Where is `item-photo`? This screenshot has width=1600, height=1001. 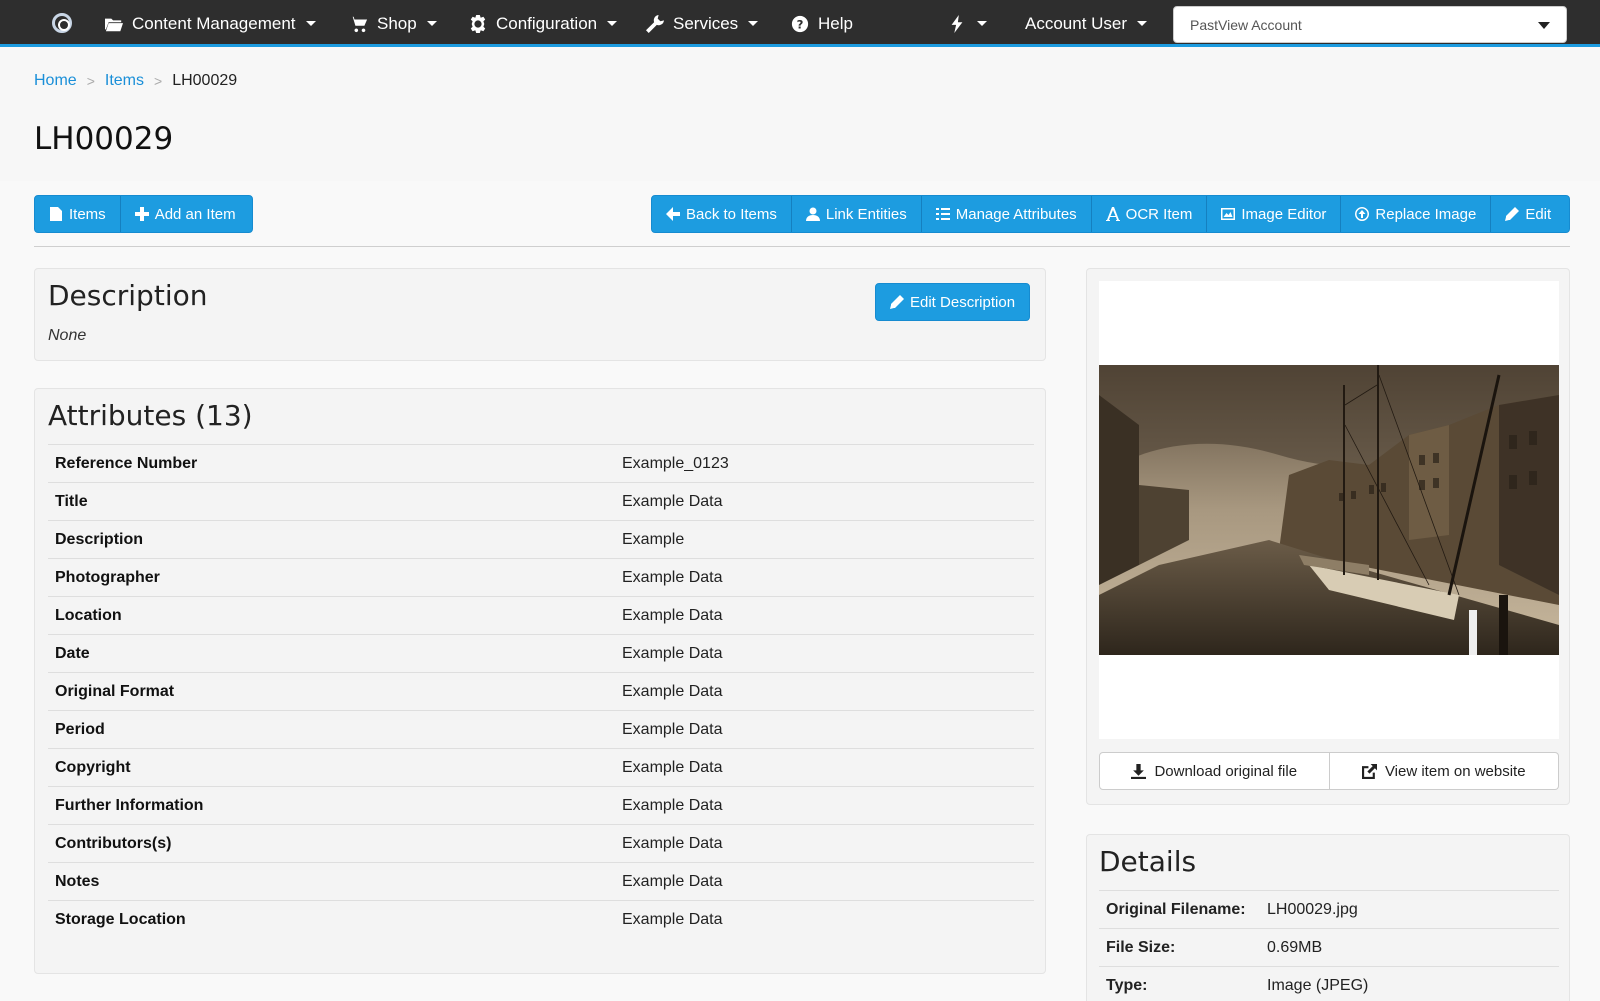
item-photo is located at coordinates (1329, 510).